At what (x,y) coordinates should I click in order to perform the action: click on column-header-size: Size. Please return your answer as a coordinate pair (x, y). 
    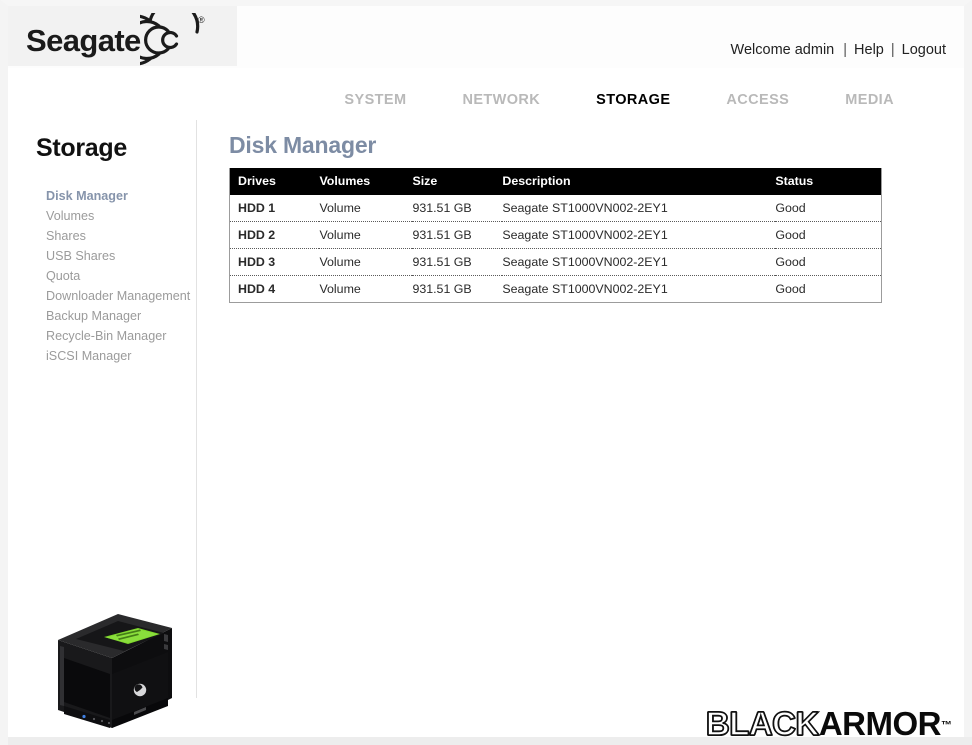
    Looking at the image, I should click on (457, 181).